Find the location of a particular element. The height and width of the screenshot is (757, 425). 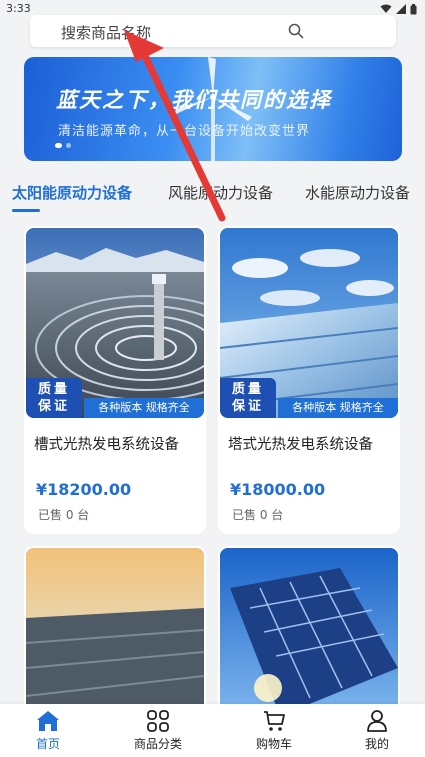

search-icon is located at coordinates (296, 31).